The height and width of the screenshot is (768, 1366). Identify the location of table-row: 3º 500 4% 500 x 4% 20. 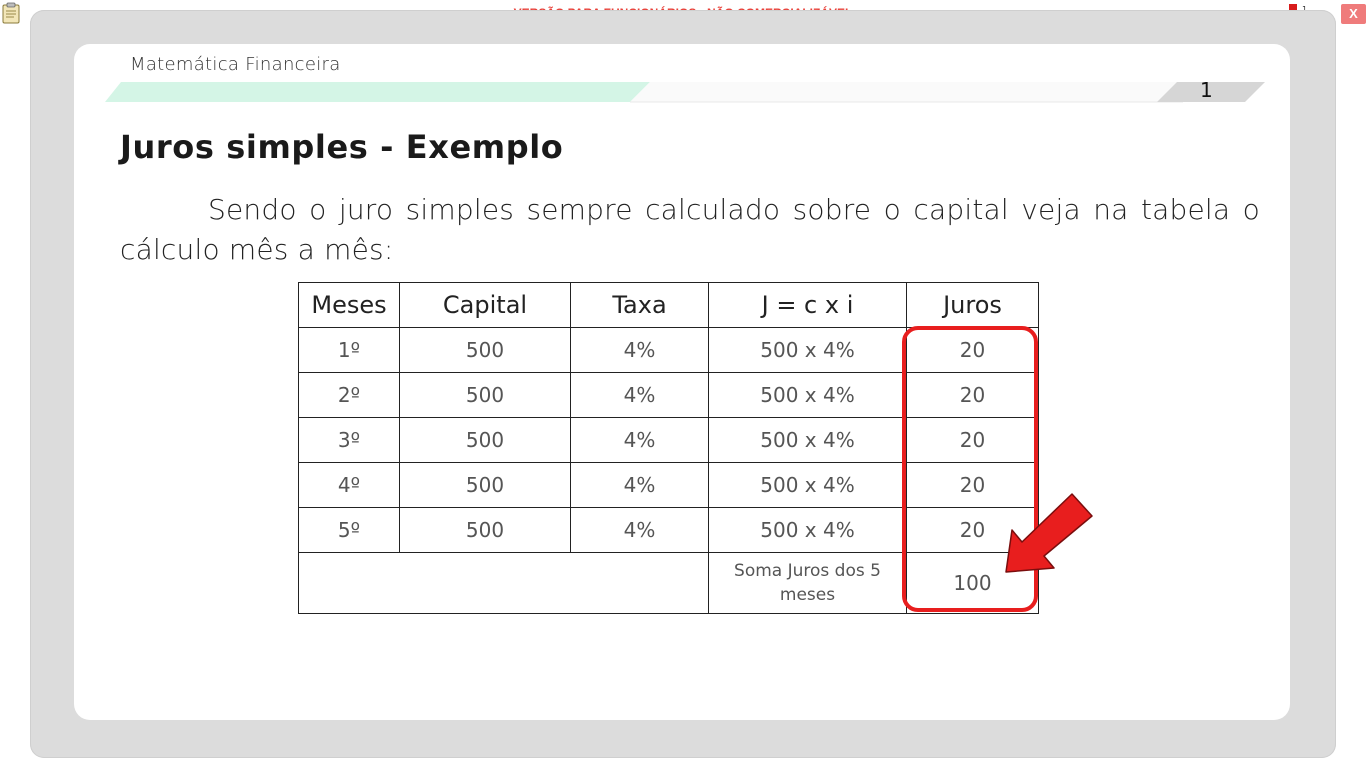
(668, 440).